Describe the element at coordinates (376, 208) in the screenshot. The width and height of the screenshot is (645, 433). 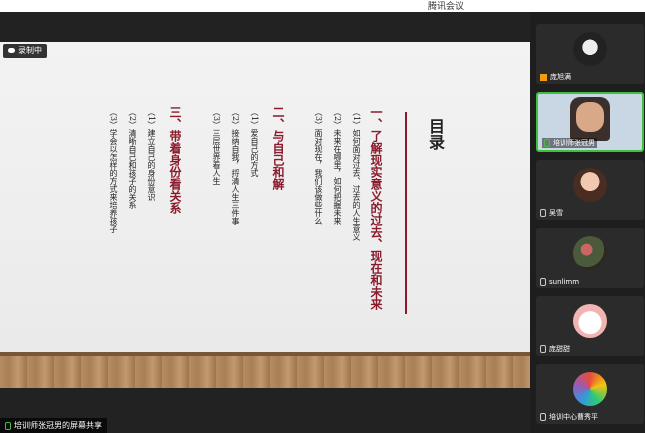
I see `section-heading-1: 一、了解现实意义的过去、现在和未来` at that location.